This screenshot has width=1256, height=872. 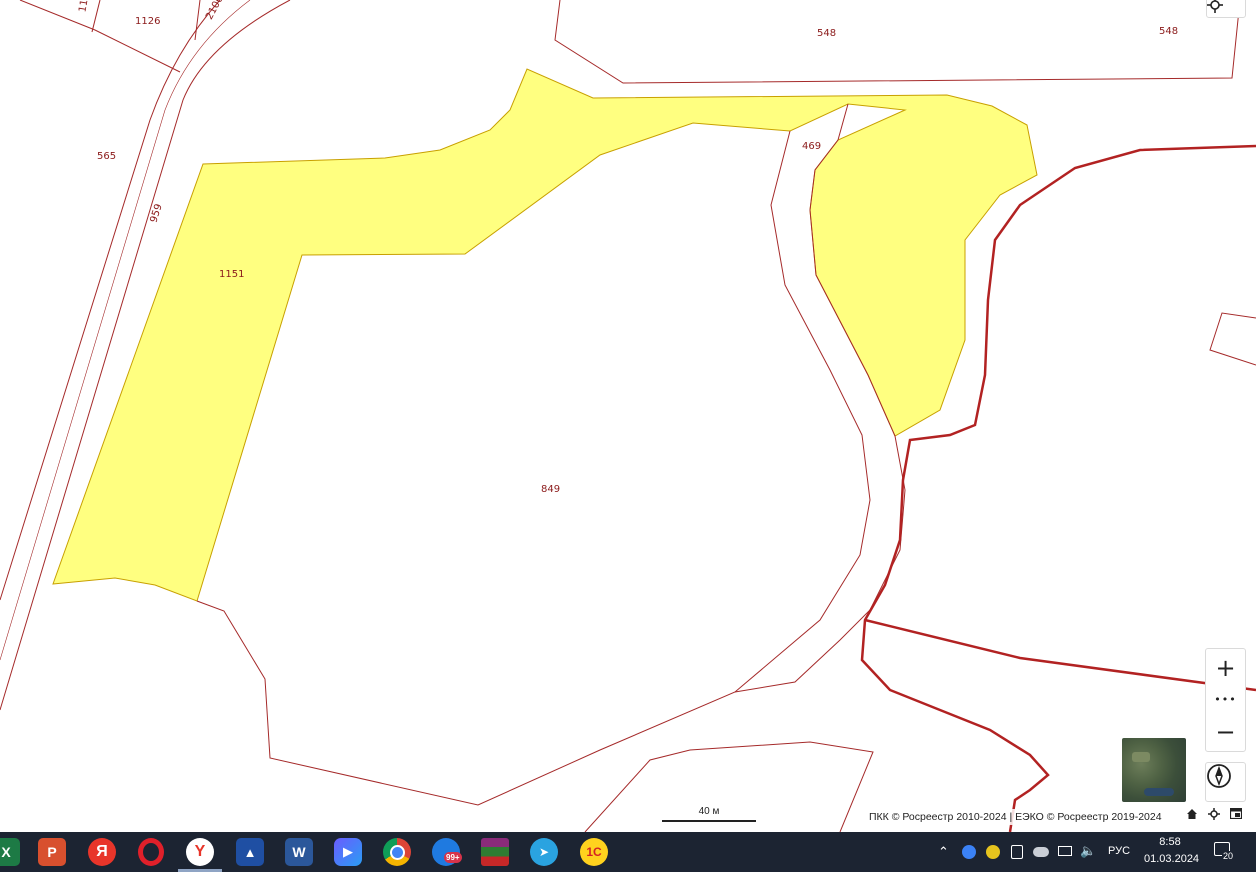 I want to click on parcel-label-548-right: 548, so click(x=1168, y=31).